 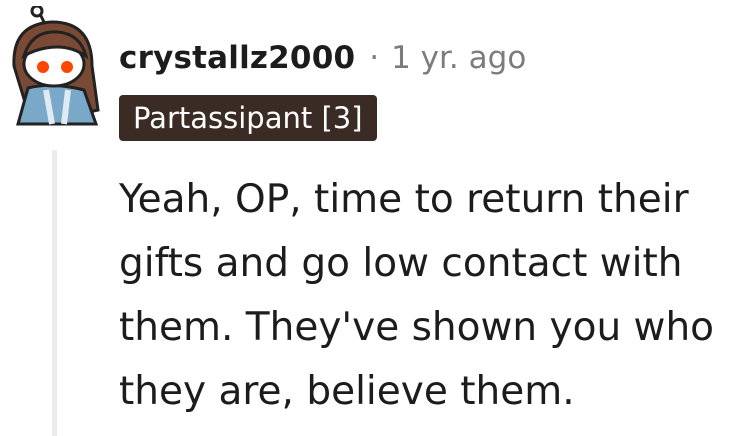 I want to click on thread-line, so click(x=54, y=293).